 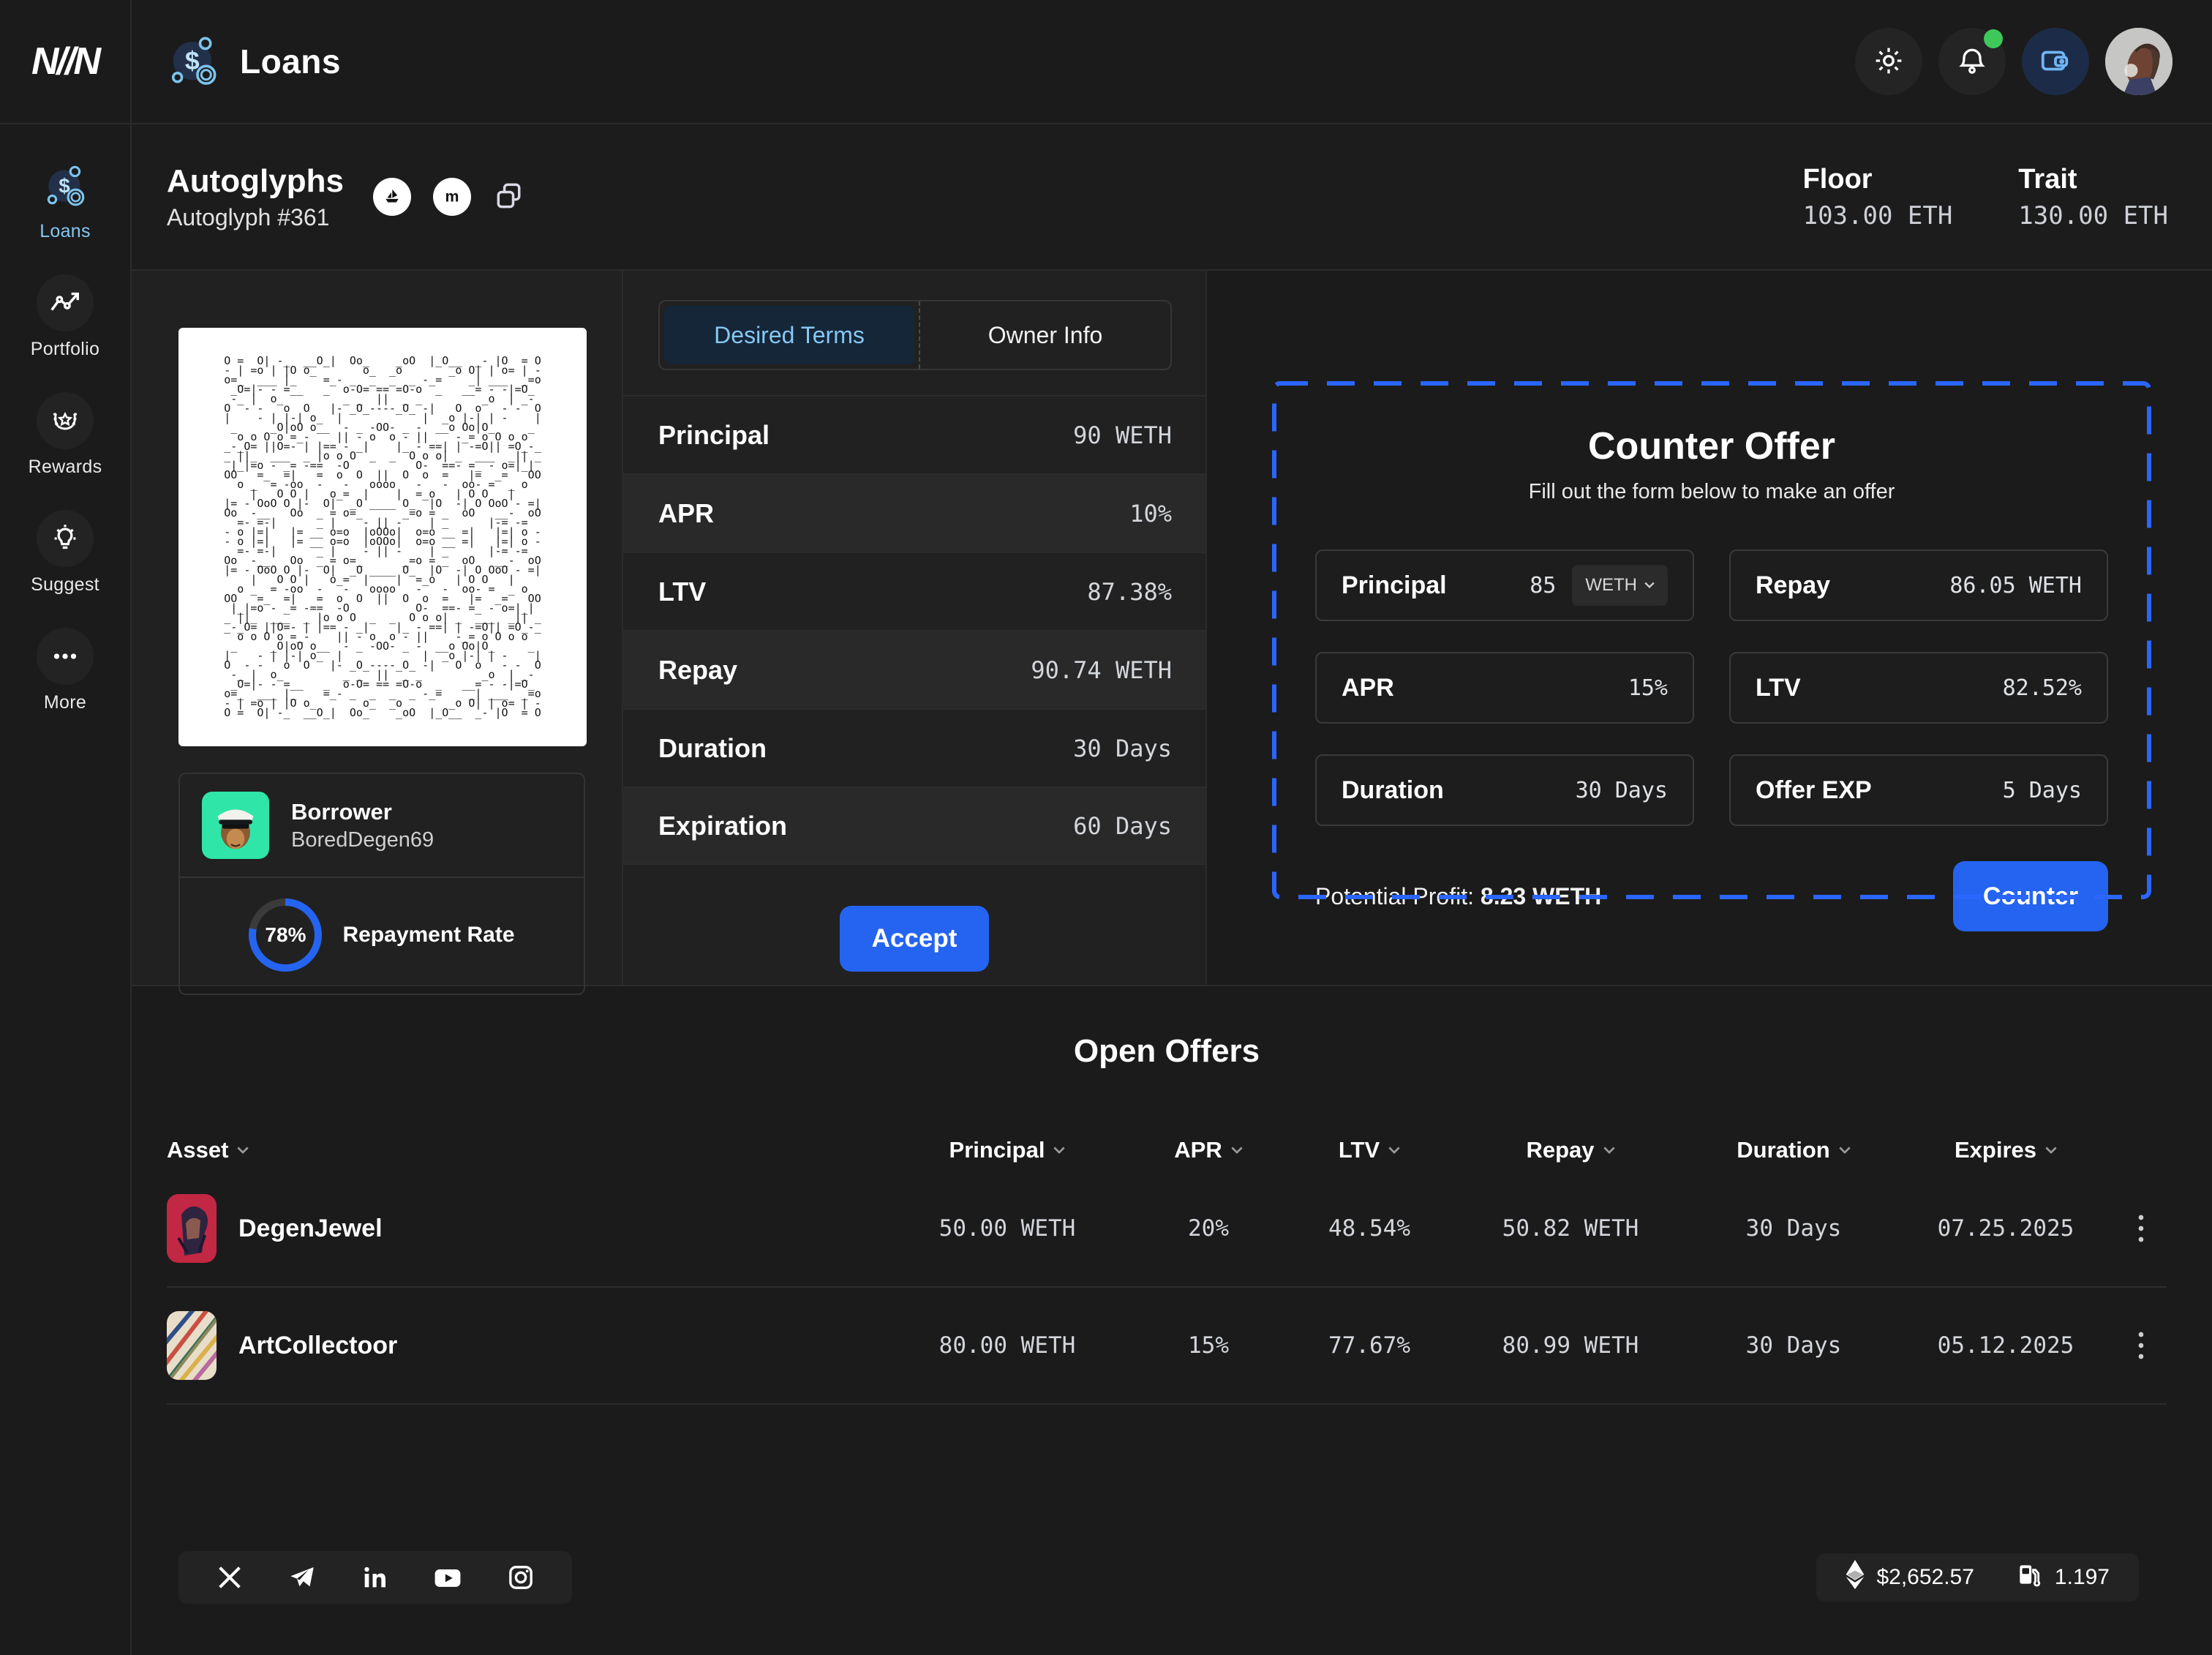 I want to click on youtube-icon, so click(x=448, y=1577).